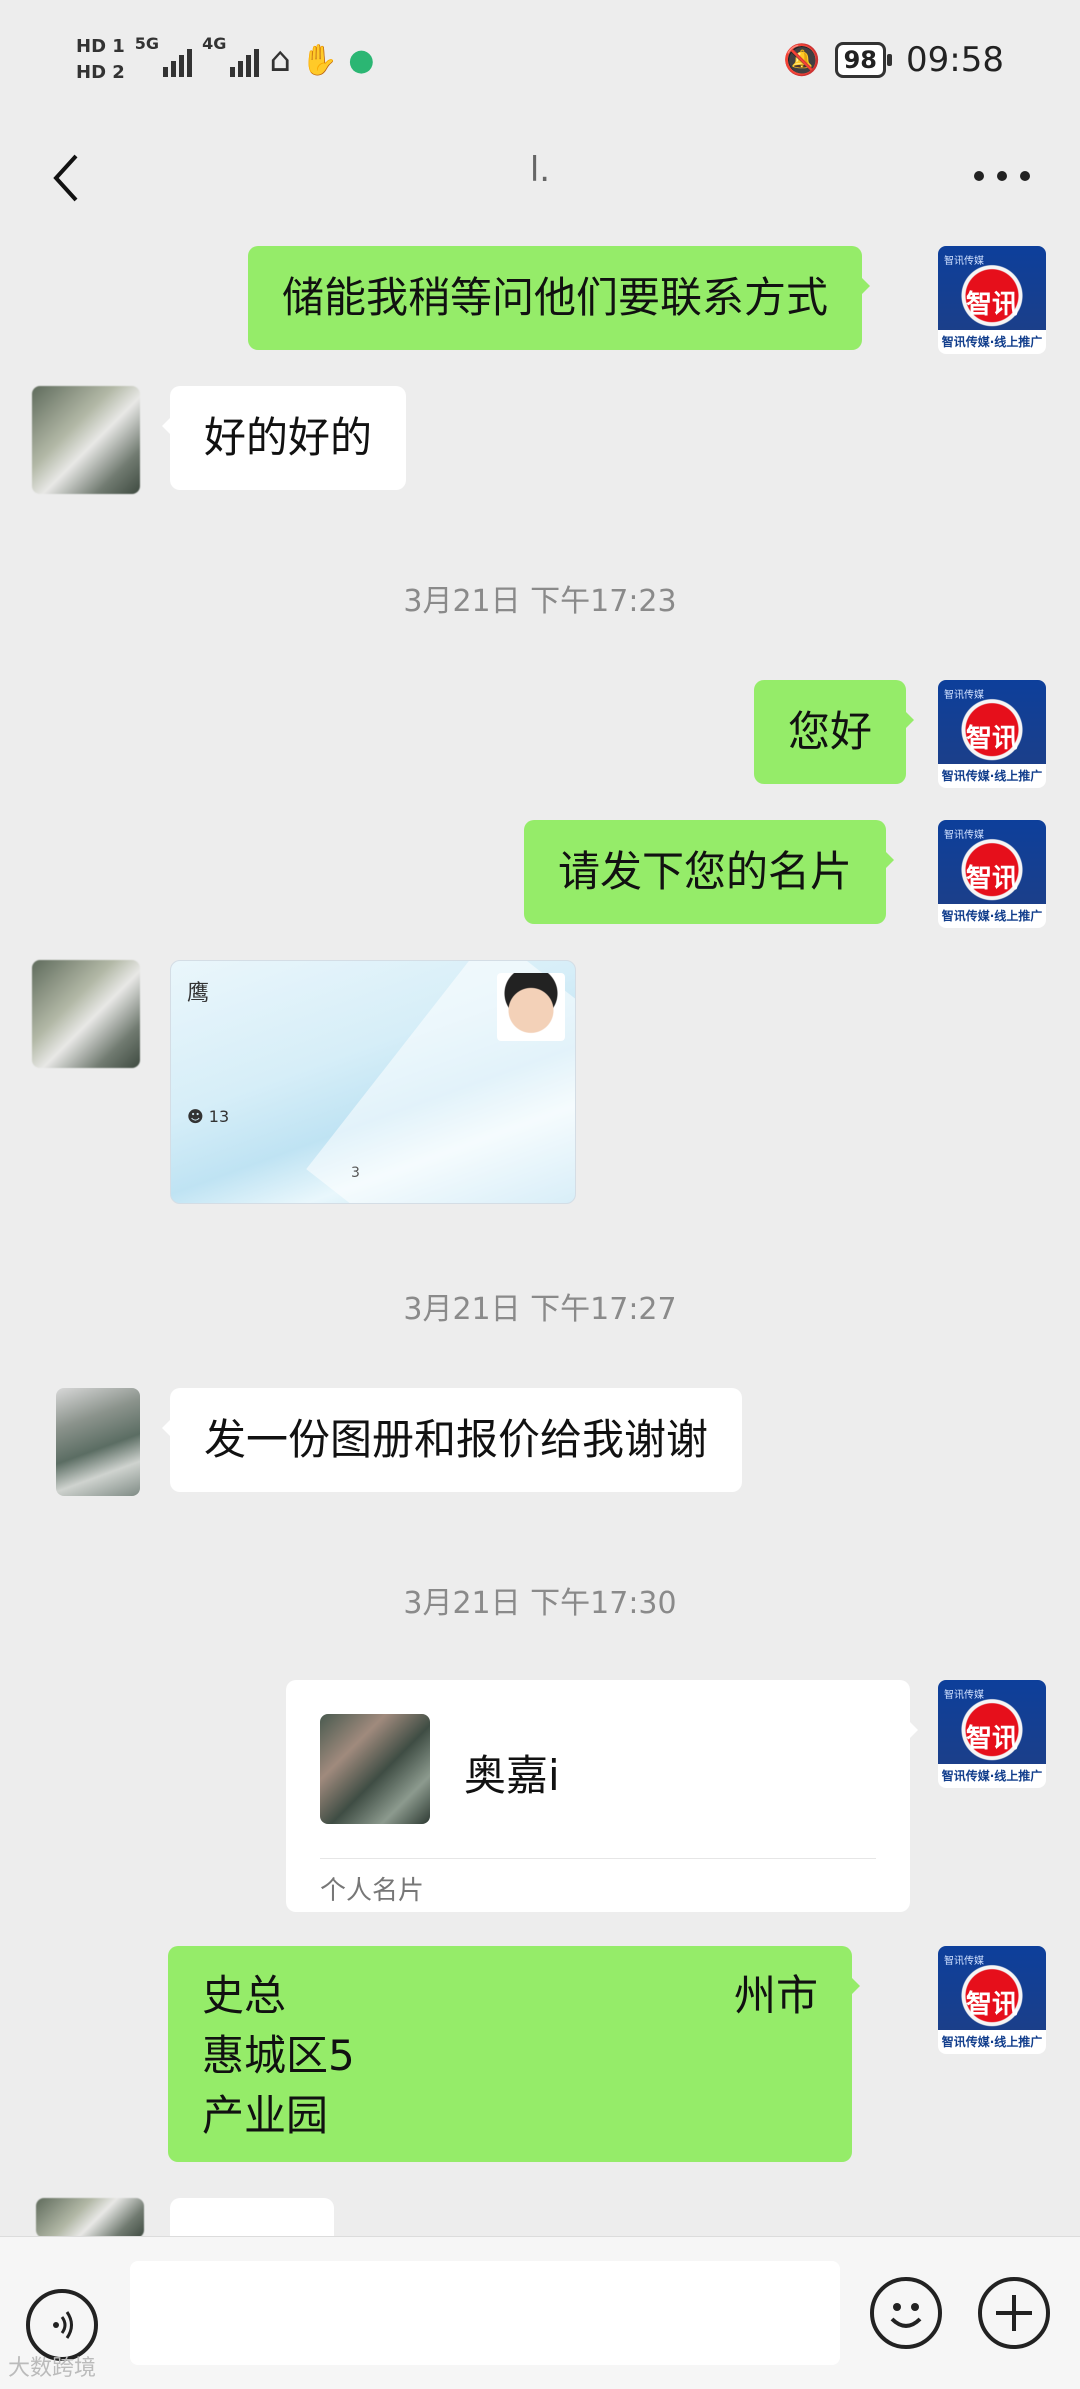  What do you see at coordinates (514, 2054) in the screenshot?
I see `message-bubble-address: 史总 州市 惠城区5 产业园` at bounding box center [514, 2054].